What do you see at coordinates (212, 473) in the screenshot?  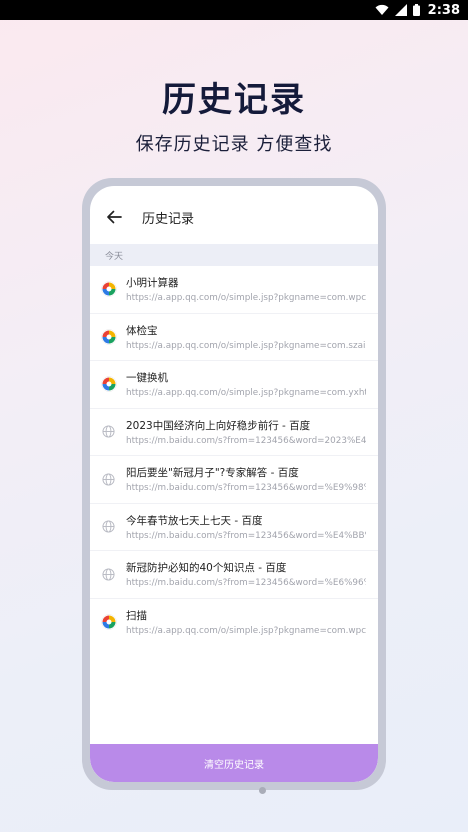 I see `item-title: 阳后要坐"新冠月子"?专家解答 - 百度` at bounding box center [212, 473].